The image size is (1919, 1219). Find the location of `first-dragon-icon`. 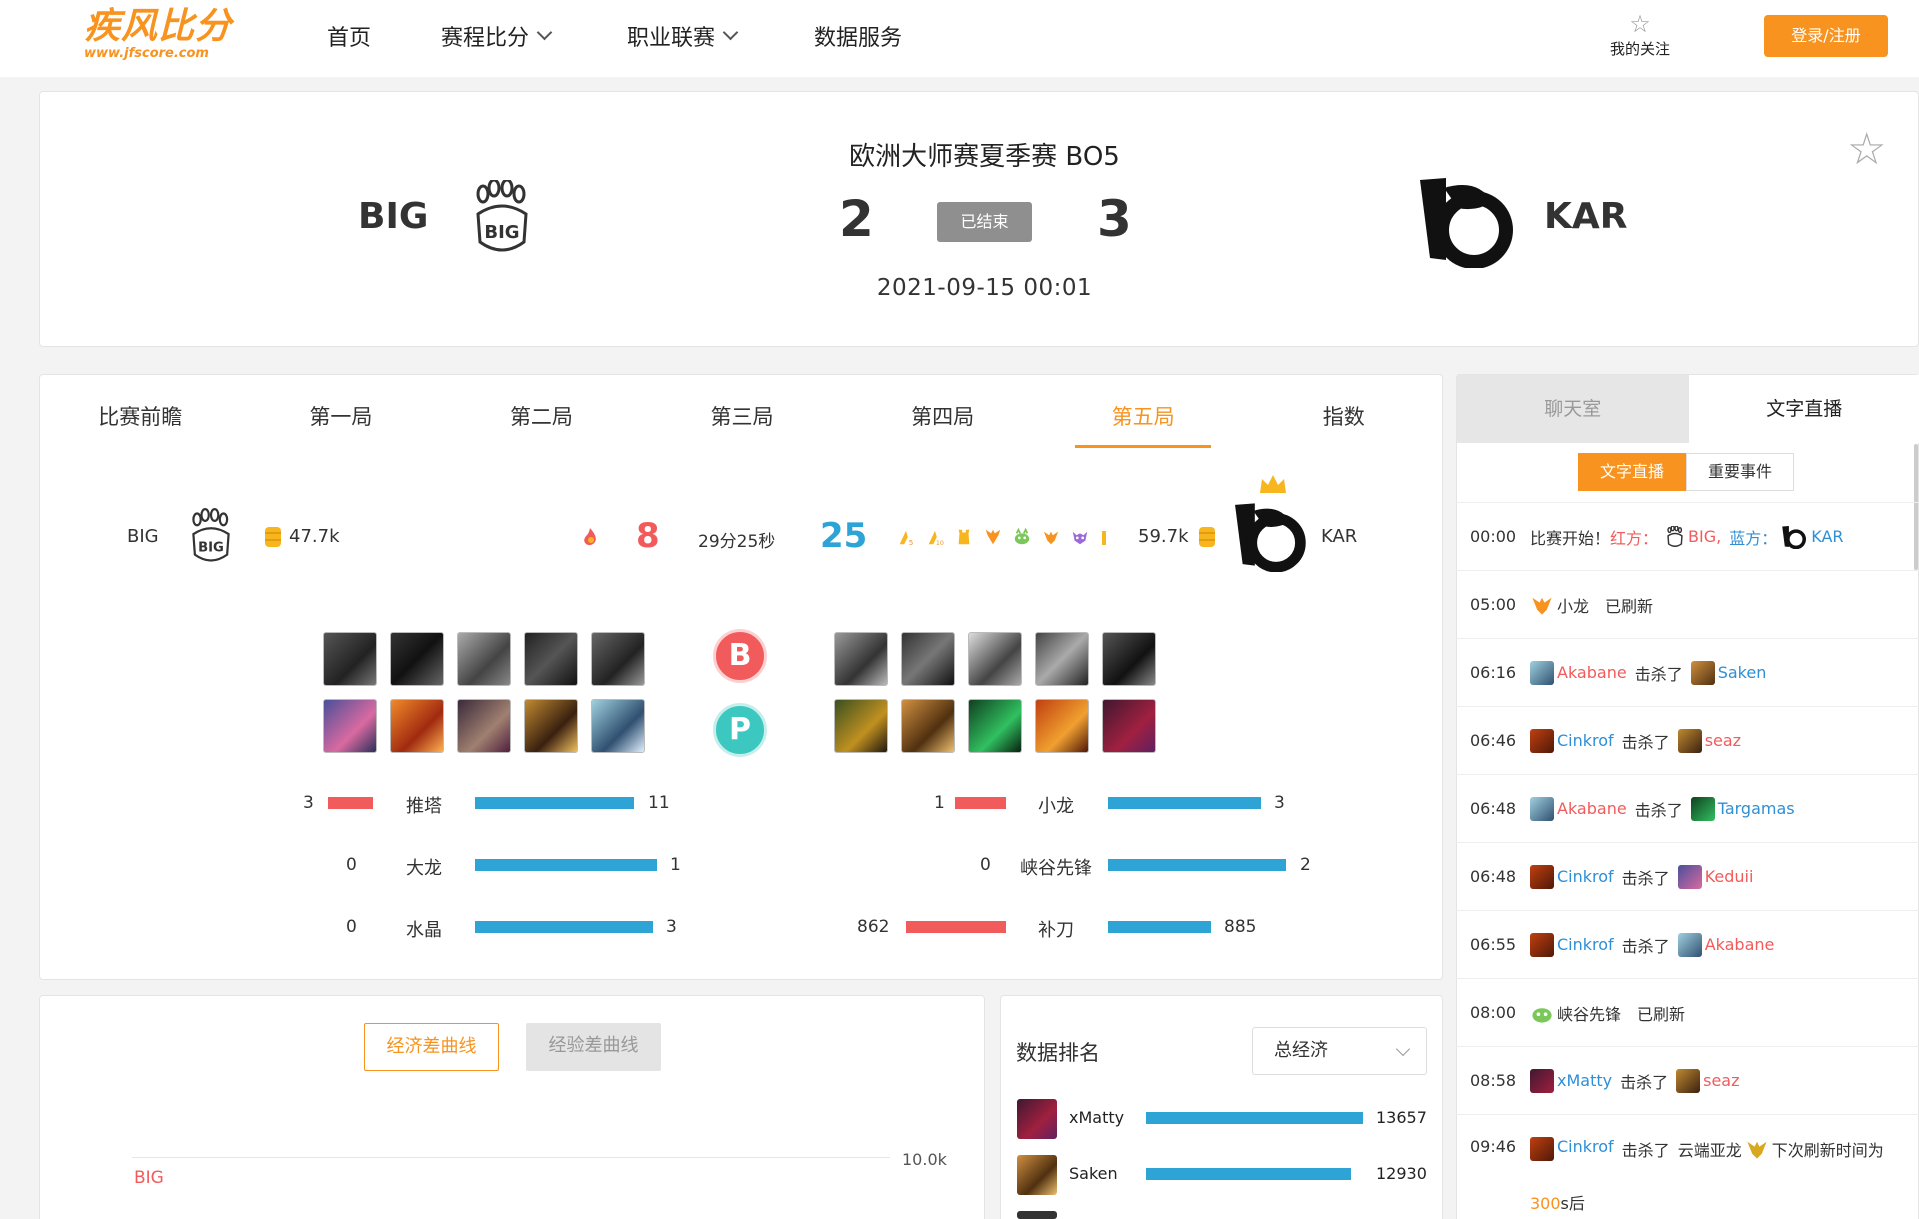

first-dragon-icon is located at coordinates (993, 537).